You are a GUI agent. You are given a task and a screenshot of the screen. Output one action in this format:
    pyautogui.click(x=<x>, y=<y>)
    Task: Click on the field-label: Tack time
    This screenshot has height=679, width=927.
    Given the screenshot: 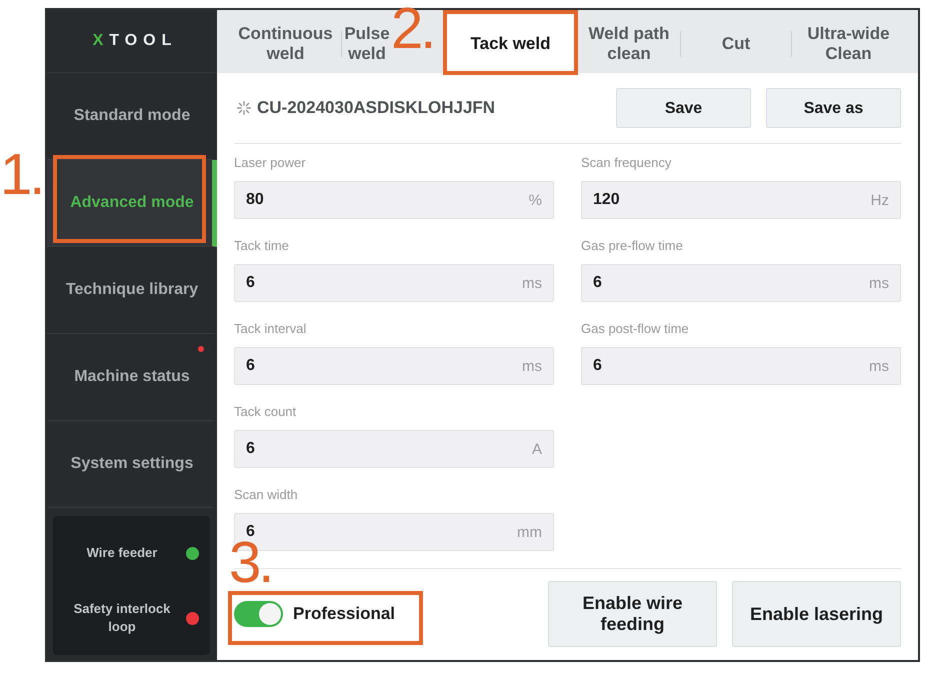 What is the action you would take?
    pyautogui.click(x=262, y=246)
    